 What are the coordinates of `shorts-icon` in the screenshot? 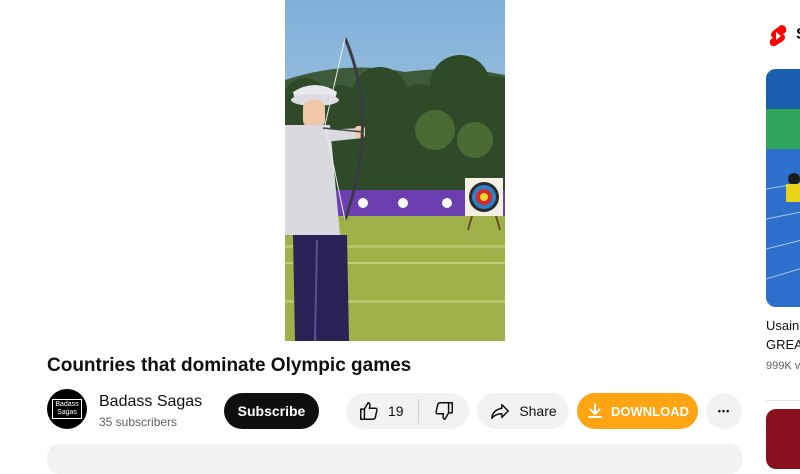 It's located at (778, 38).